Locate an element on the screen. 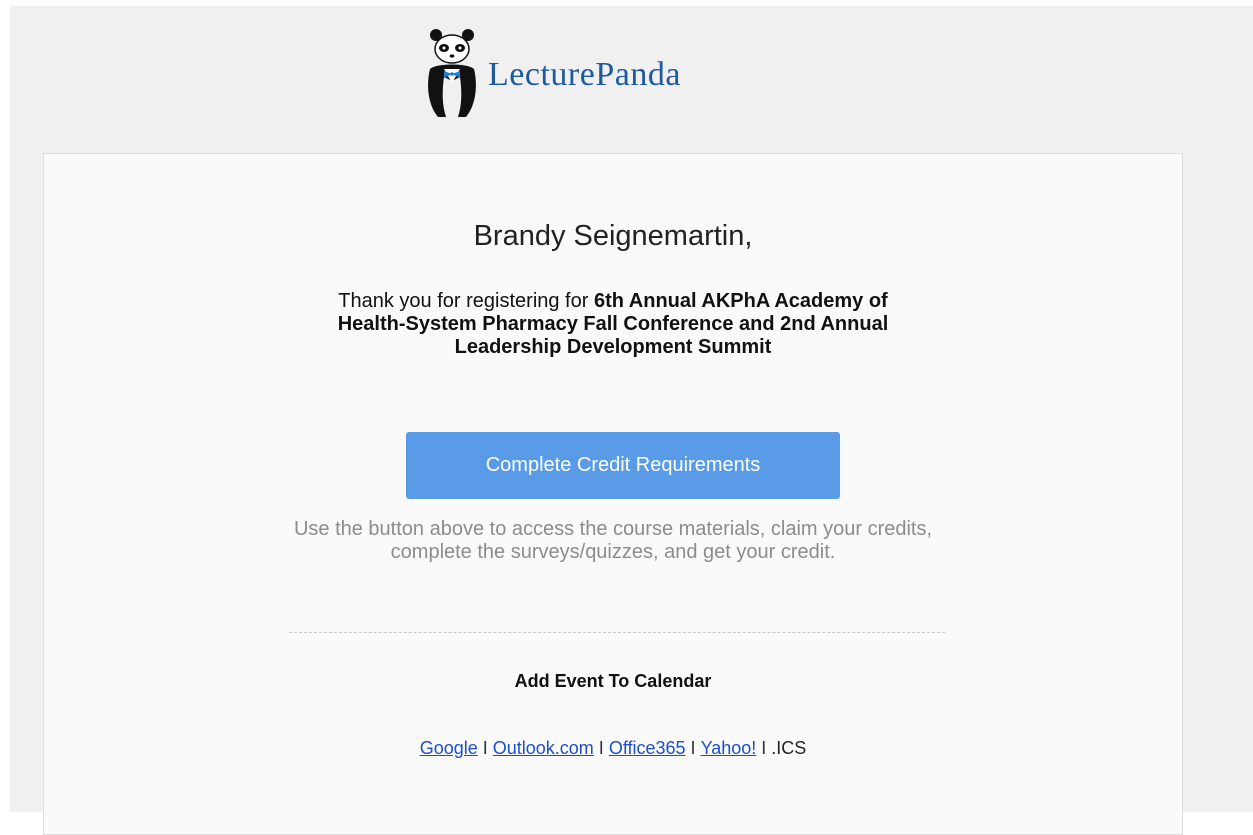 The height and width of the screenshot is (835, 1253). panda-mascot-icon is located at coordinates (452, 73).